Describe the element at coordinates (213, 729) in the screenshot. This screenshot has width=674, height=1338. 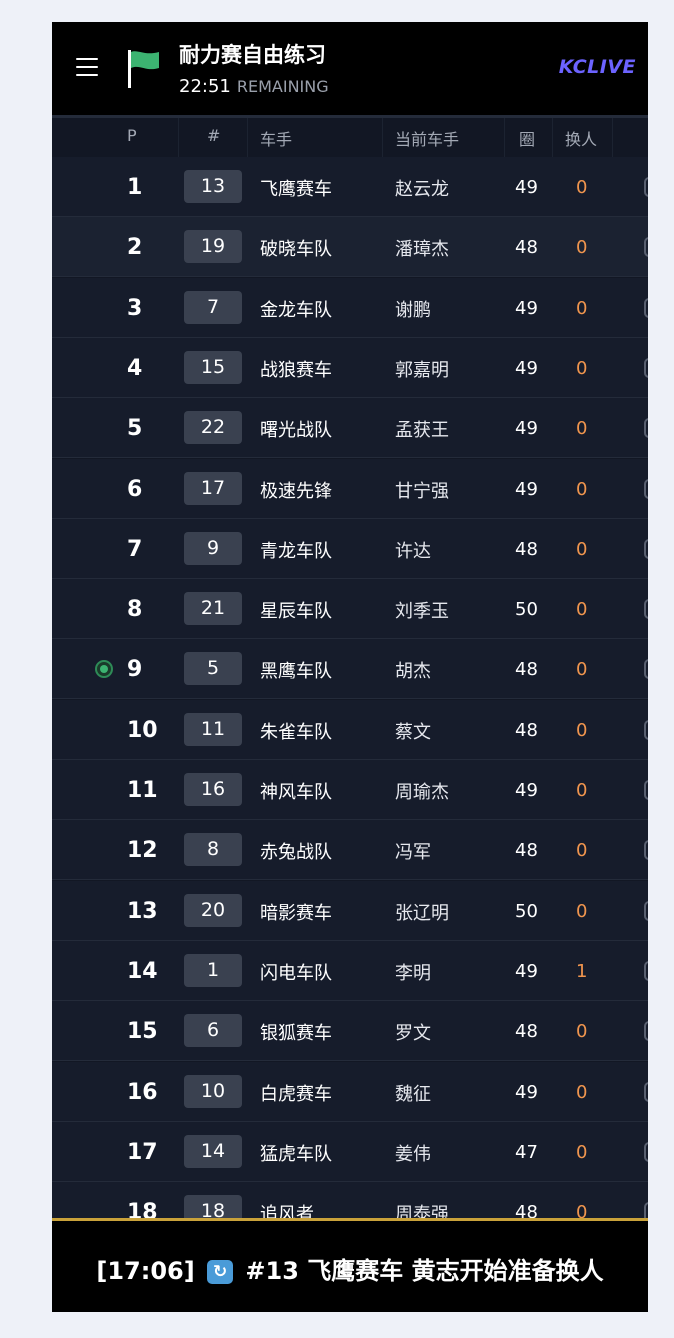
I see `car-number-badge: 11` at that location.